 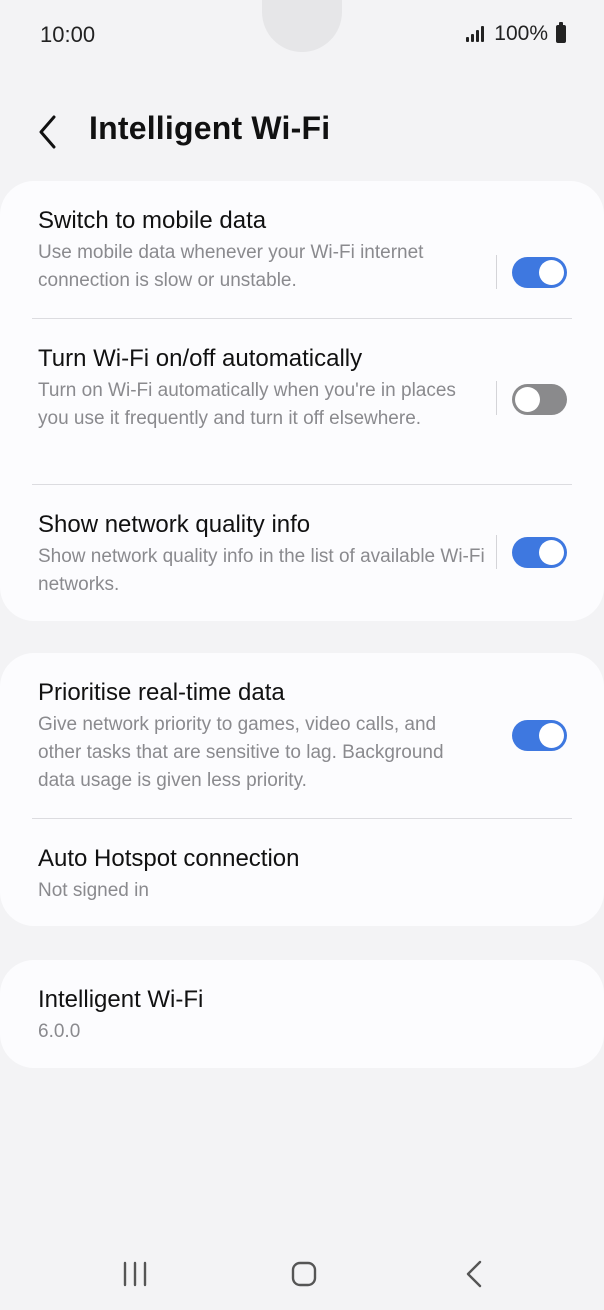 I want to click on setting-title: Auto Hotspot connection, so click(x=169, y=858).